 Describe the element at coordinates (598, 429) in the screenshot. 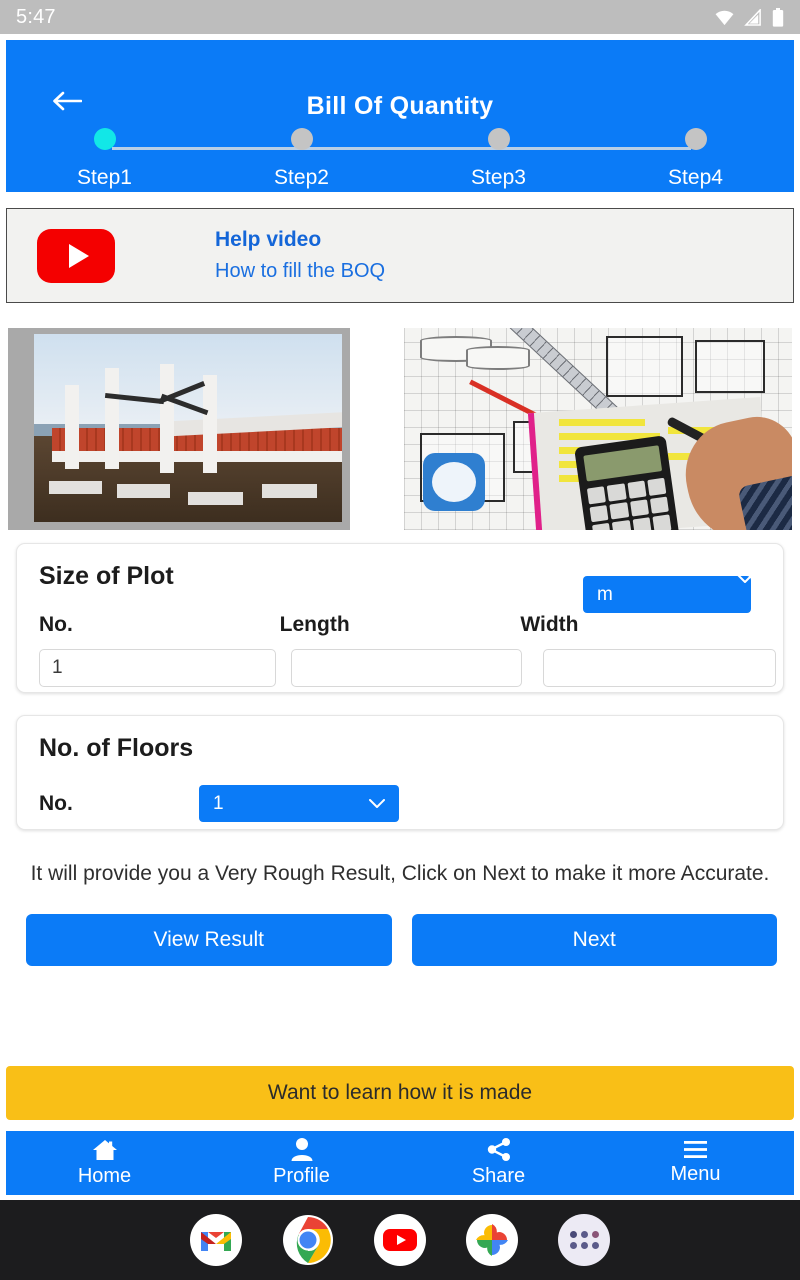

I see `blueprint-estimation-illustration` at that location.